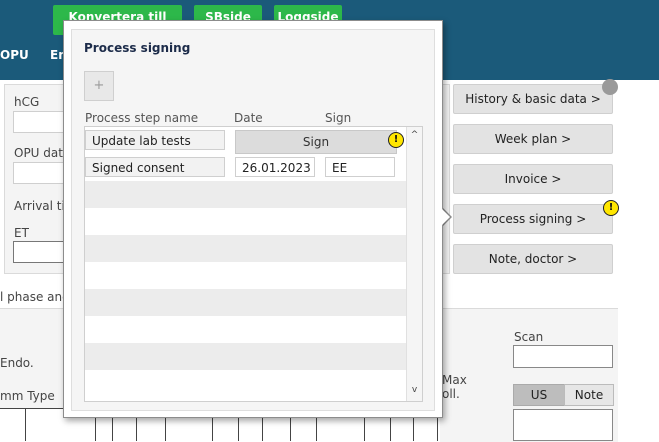 This screenshot has height=442, width=659. I want to click on note-doctor-button: Note, doctor >, so click(533, 259).